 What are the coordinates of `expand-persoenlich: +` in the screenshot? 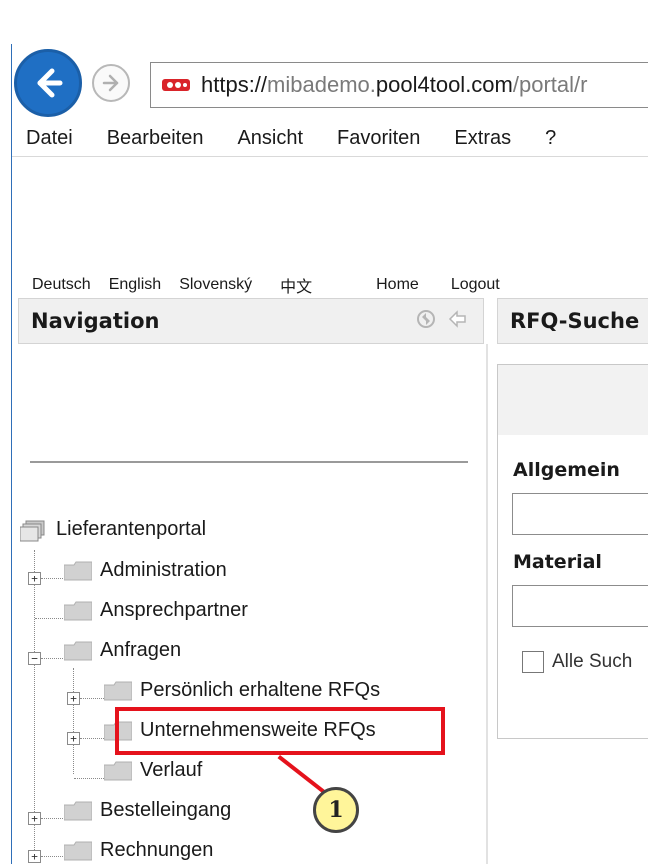 It's located at (73, 698).